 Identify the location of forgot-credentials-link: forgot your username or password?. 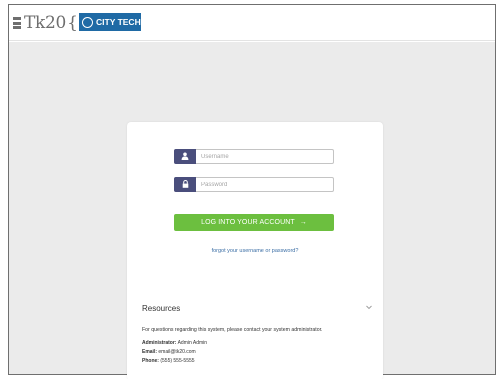
(255, 251).